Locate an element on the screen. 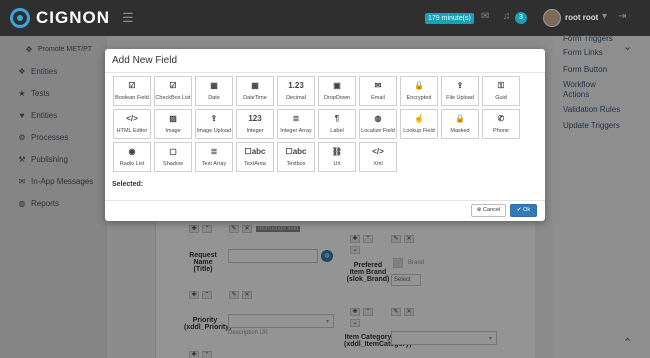 This screenshot has height=358, width=650. field-type-file-upload: ⇪ File Upload is located at coordinates (460, 91).